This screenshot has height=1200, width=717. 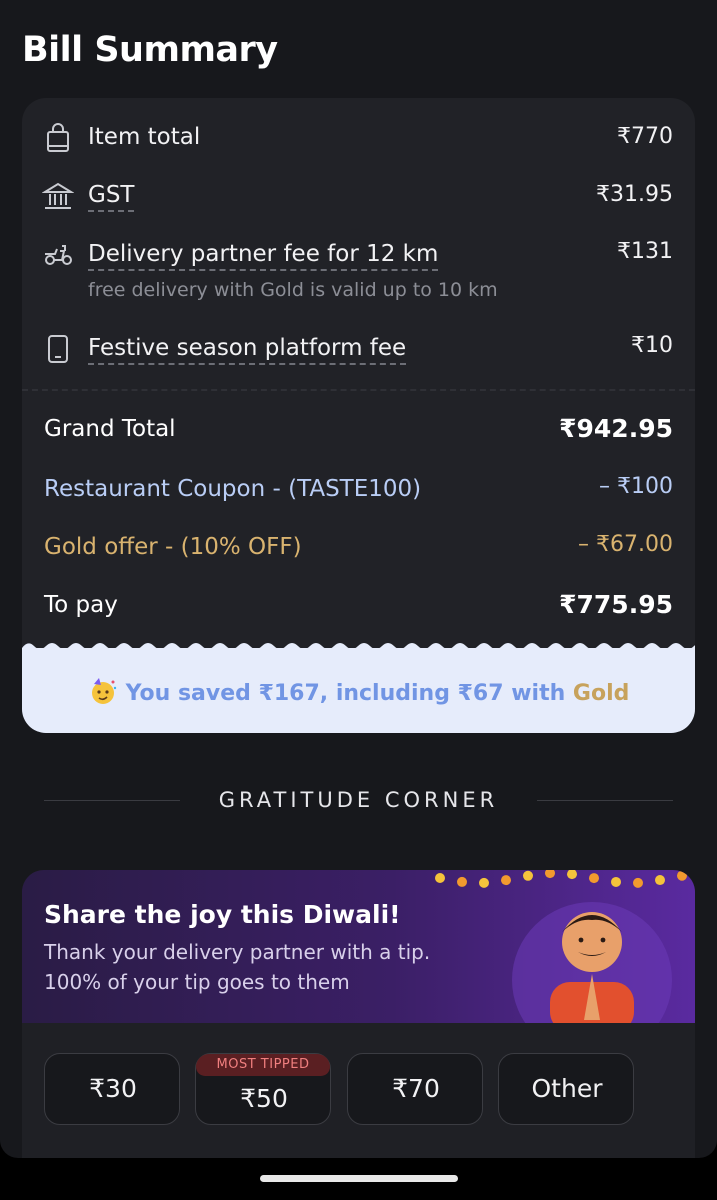 I want to click on item-total-amount: ₹770, so click(x=645, y=136).